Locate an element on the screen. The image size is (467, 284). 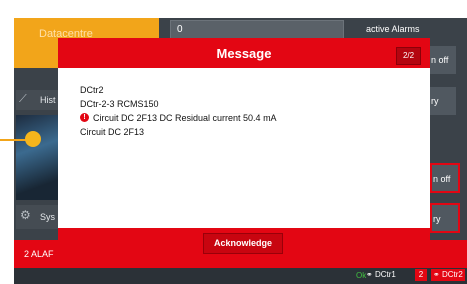
status-dctr2: ⚭ DCtr2 is located at coordinates (448, 275).